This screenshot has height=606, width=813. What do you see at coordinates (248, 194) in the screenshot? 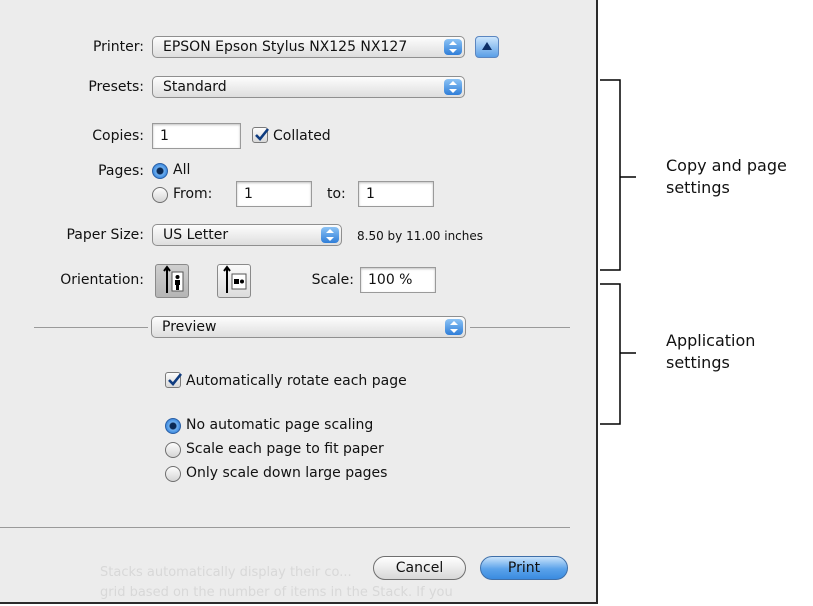
I see `pages-from-value: 1` at bounding box center [248, 194].